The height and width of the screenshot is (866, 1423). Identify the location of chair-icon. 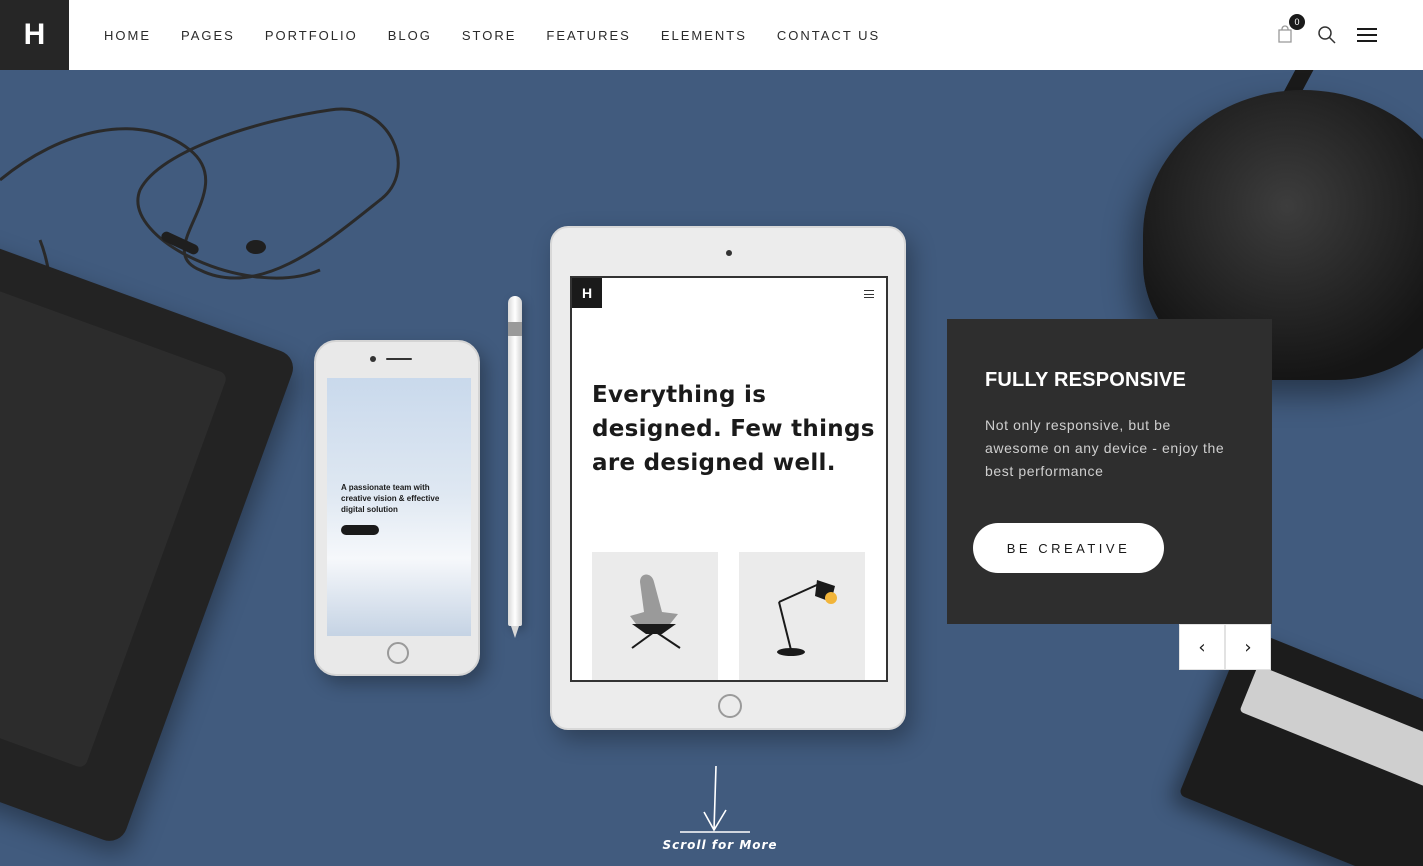
(655, 611).